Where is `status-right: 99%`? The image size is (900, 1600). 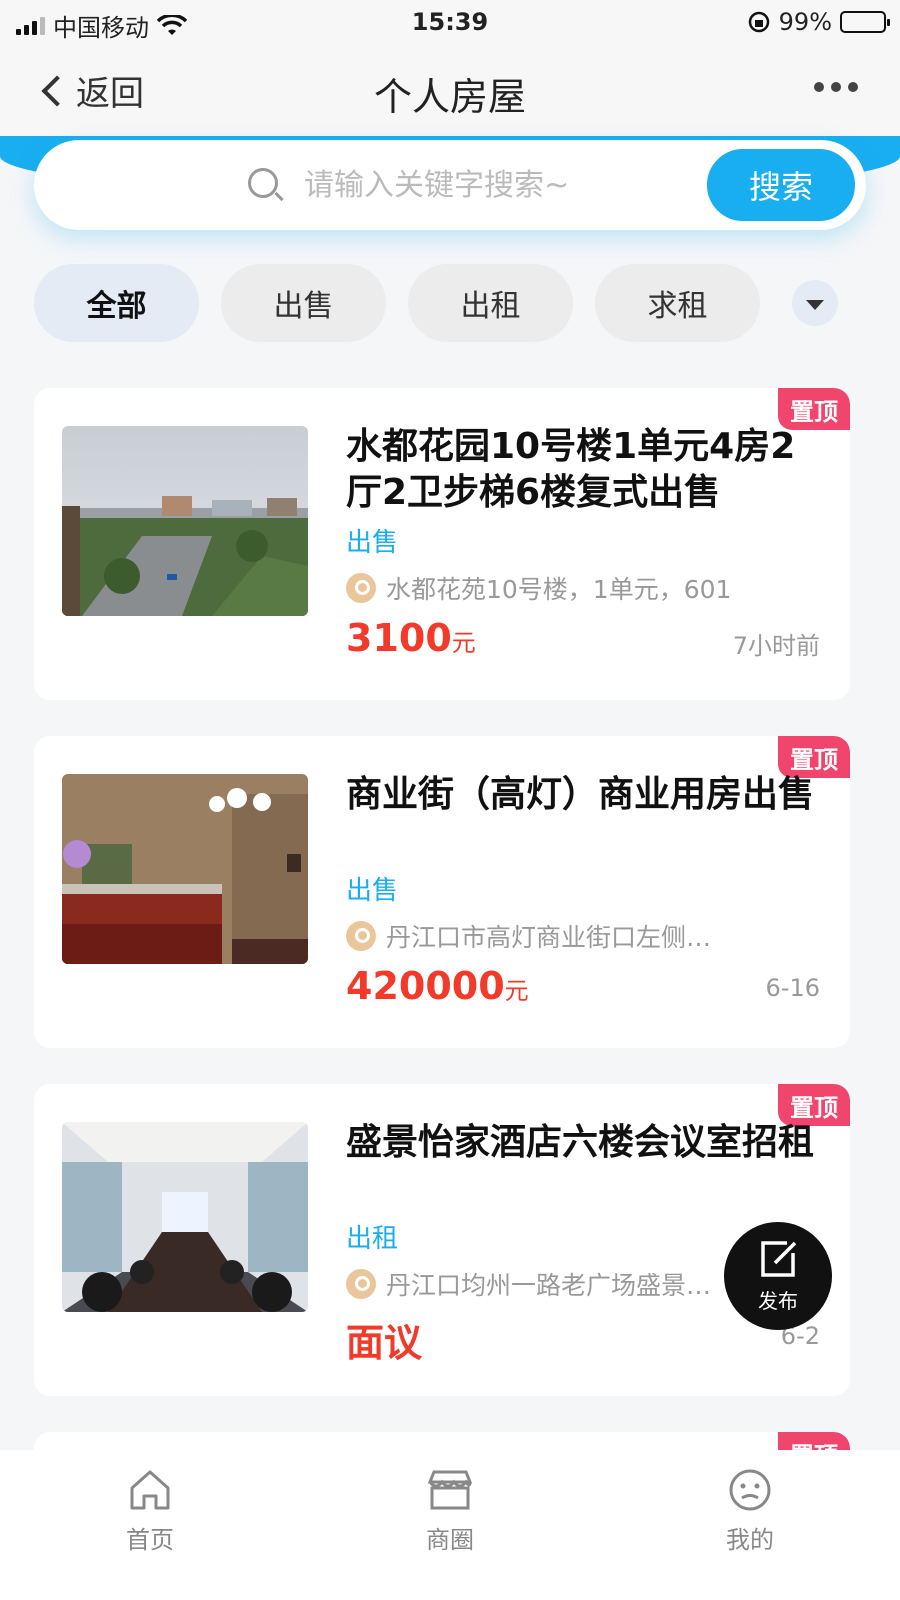 status-right: 99% is located at coordinates (818, 22).